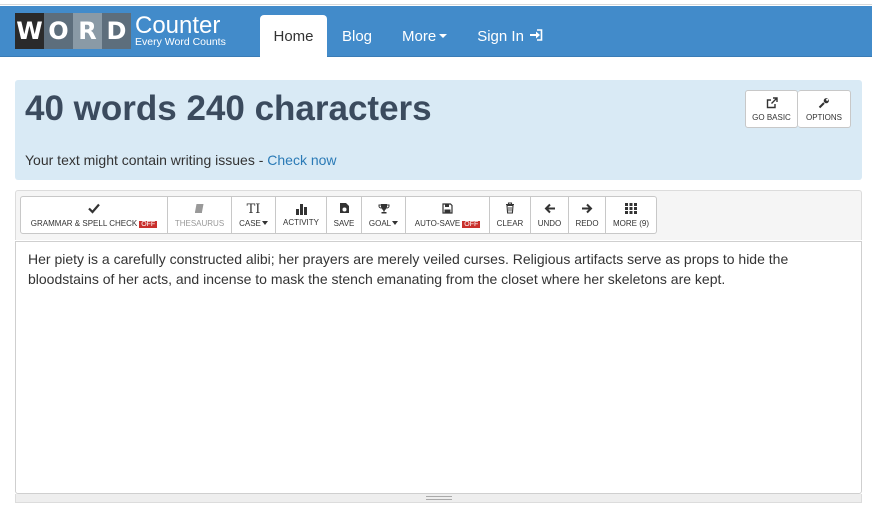 The width and height of the screenshot is (872, 508). What do you see at coordinates (300, 222) in the screenshot?
I see `activity-label: ACTIVITY` at bounding box center [300, 222].